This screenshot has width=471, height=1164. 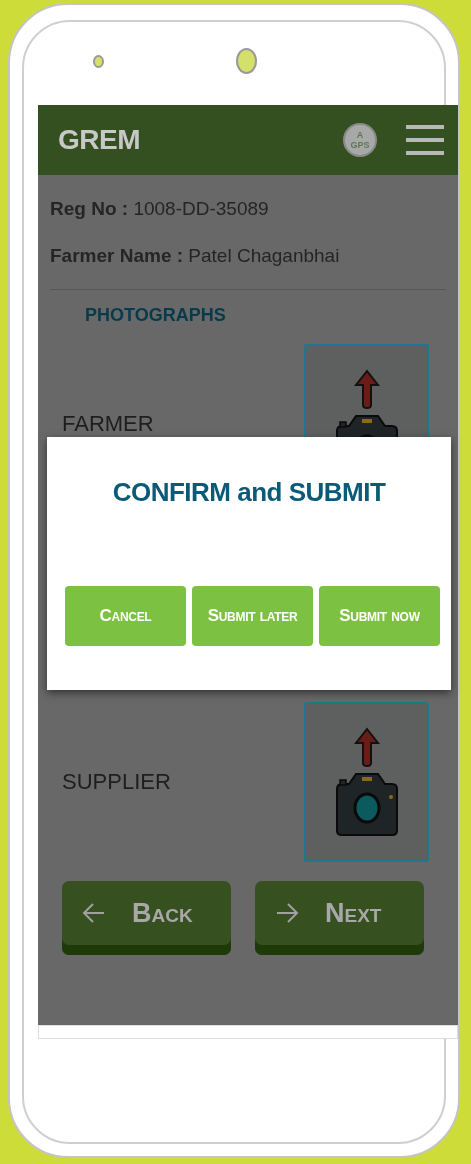 What do you see at coordinates (339, 918) in the screenshot?
I see `nav-button: Next` at bounding box center [339, 918].